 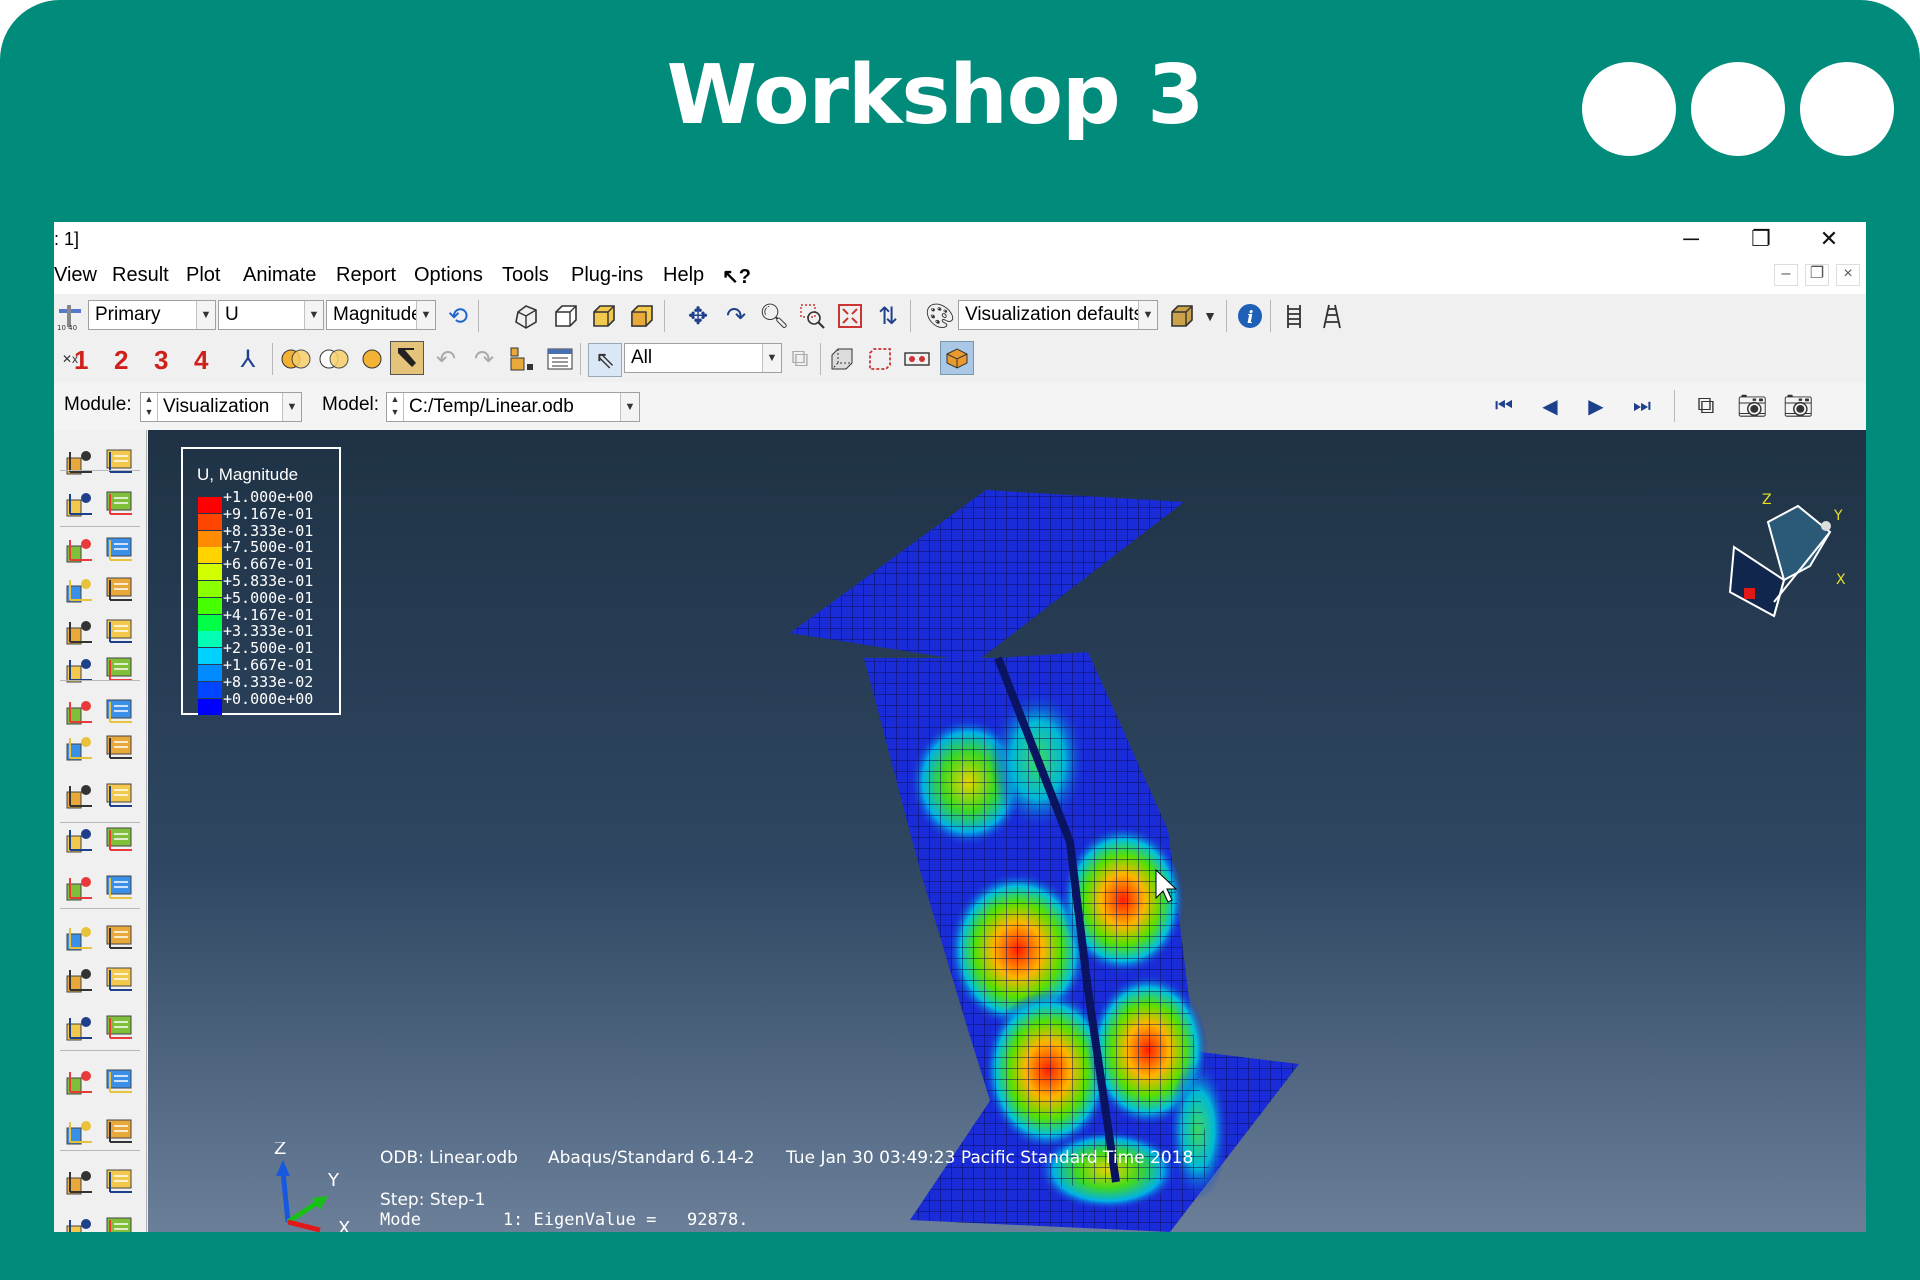 I want to click on tool-active-icon, so click(x=407, y=358).